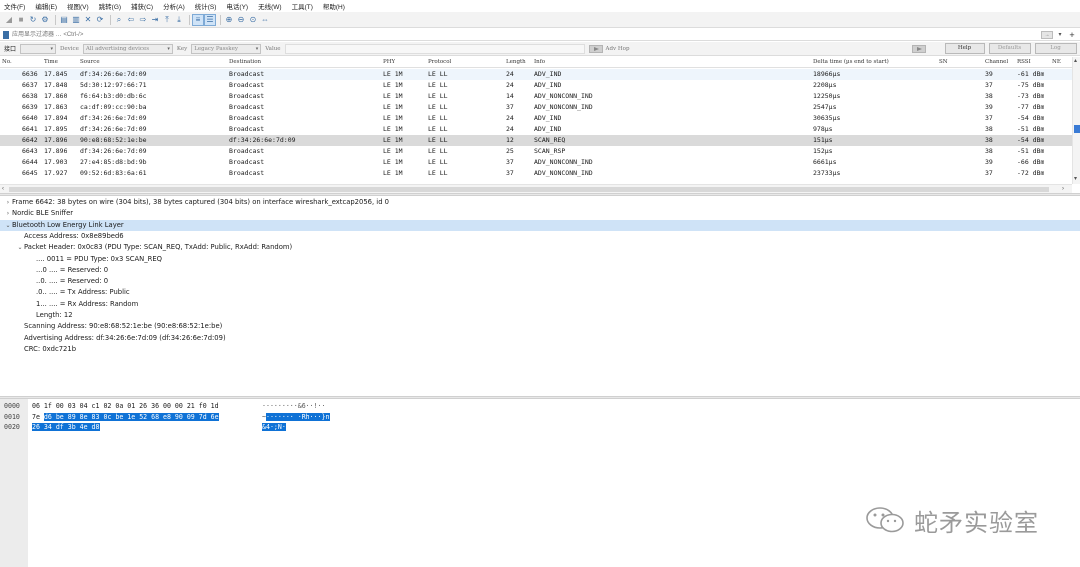  I want to click on column-header: Destination, so click(245, 62).